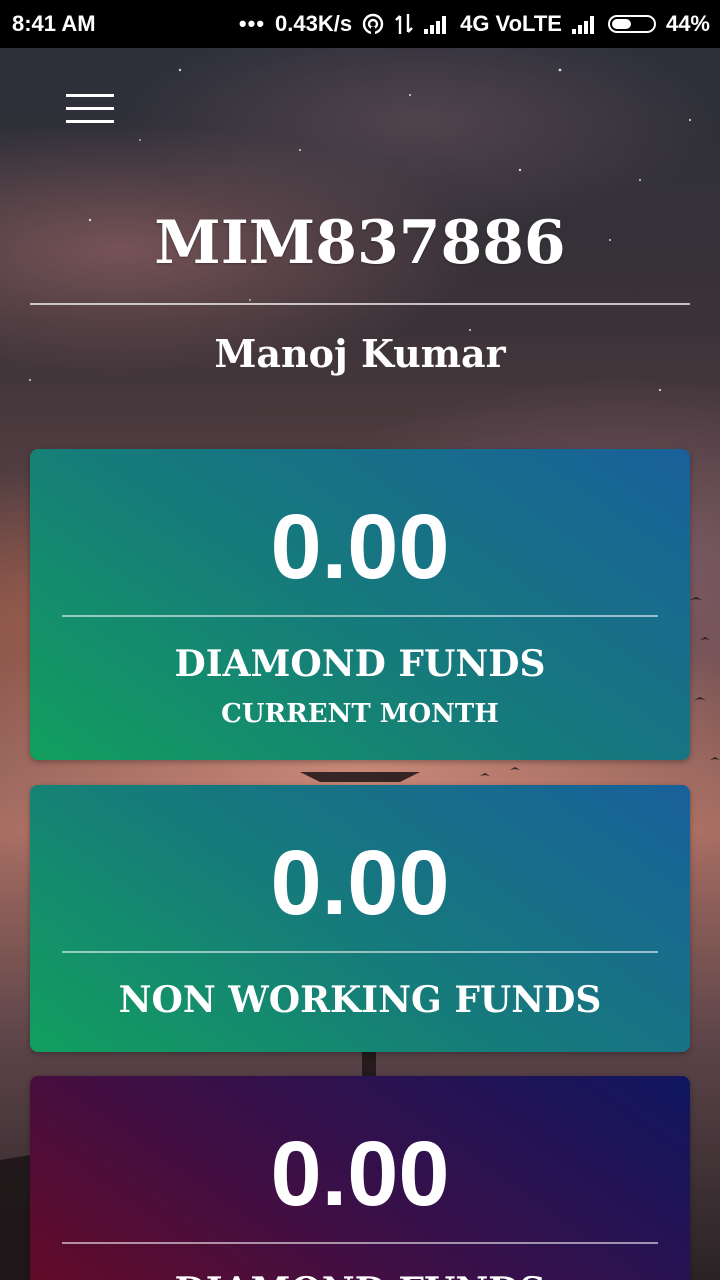 The height and width of the screenshot is (1280, 720). What do you see at coordinates (373, 24) in the screenshot?
I see `hotspot-icon` at bounding box center [373, 24].